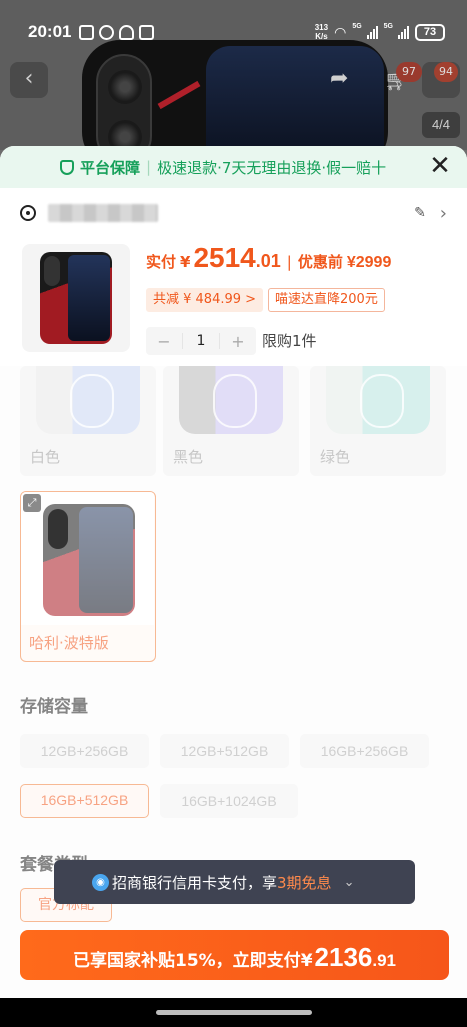 The image size is (467, 1027). I want to click on purchase-limit: 限购1件, so click(289, 341).